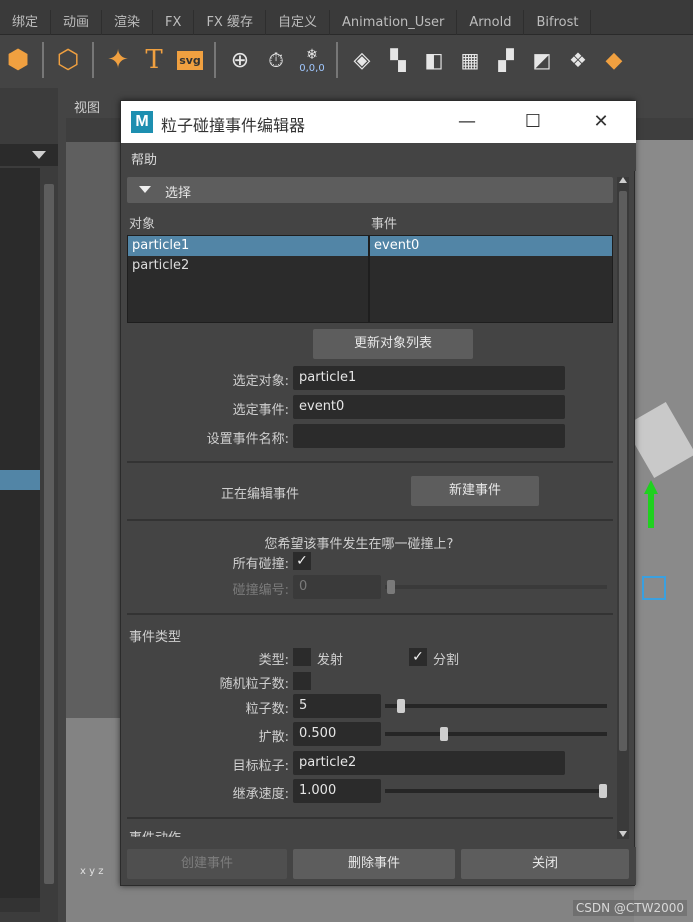  What do you see at coordinates (337, 734) in the screenshot?
I see `spread-field: 0.500` at bounding box center [337, 734].